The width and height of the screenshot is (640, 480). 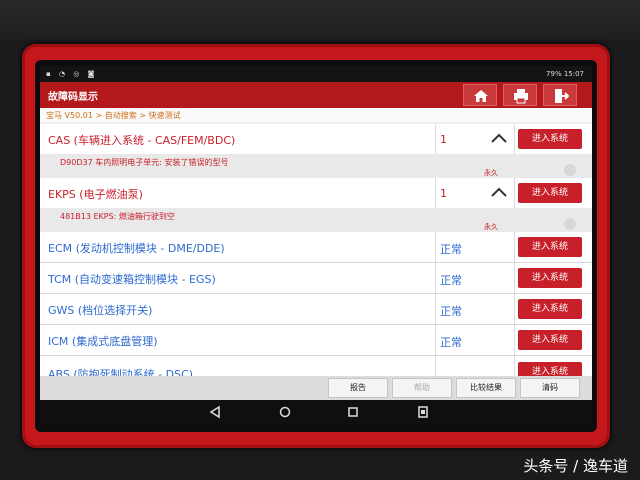 I want to click on status-battery-time: 79% 15:07, so click(x=565, y=74).